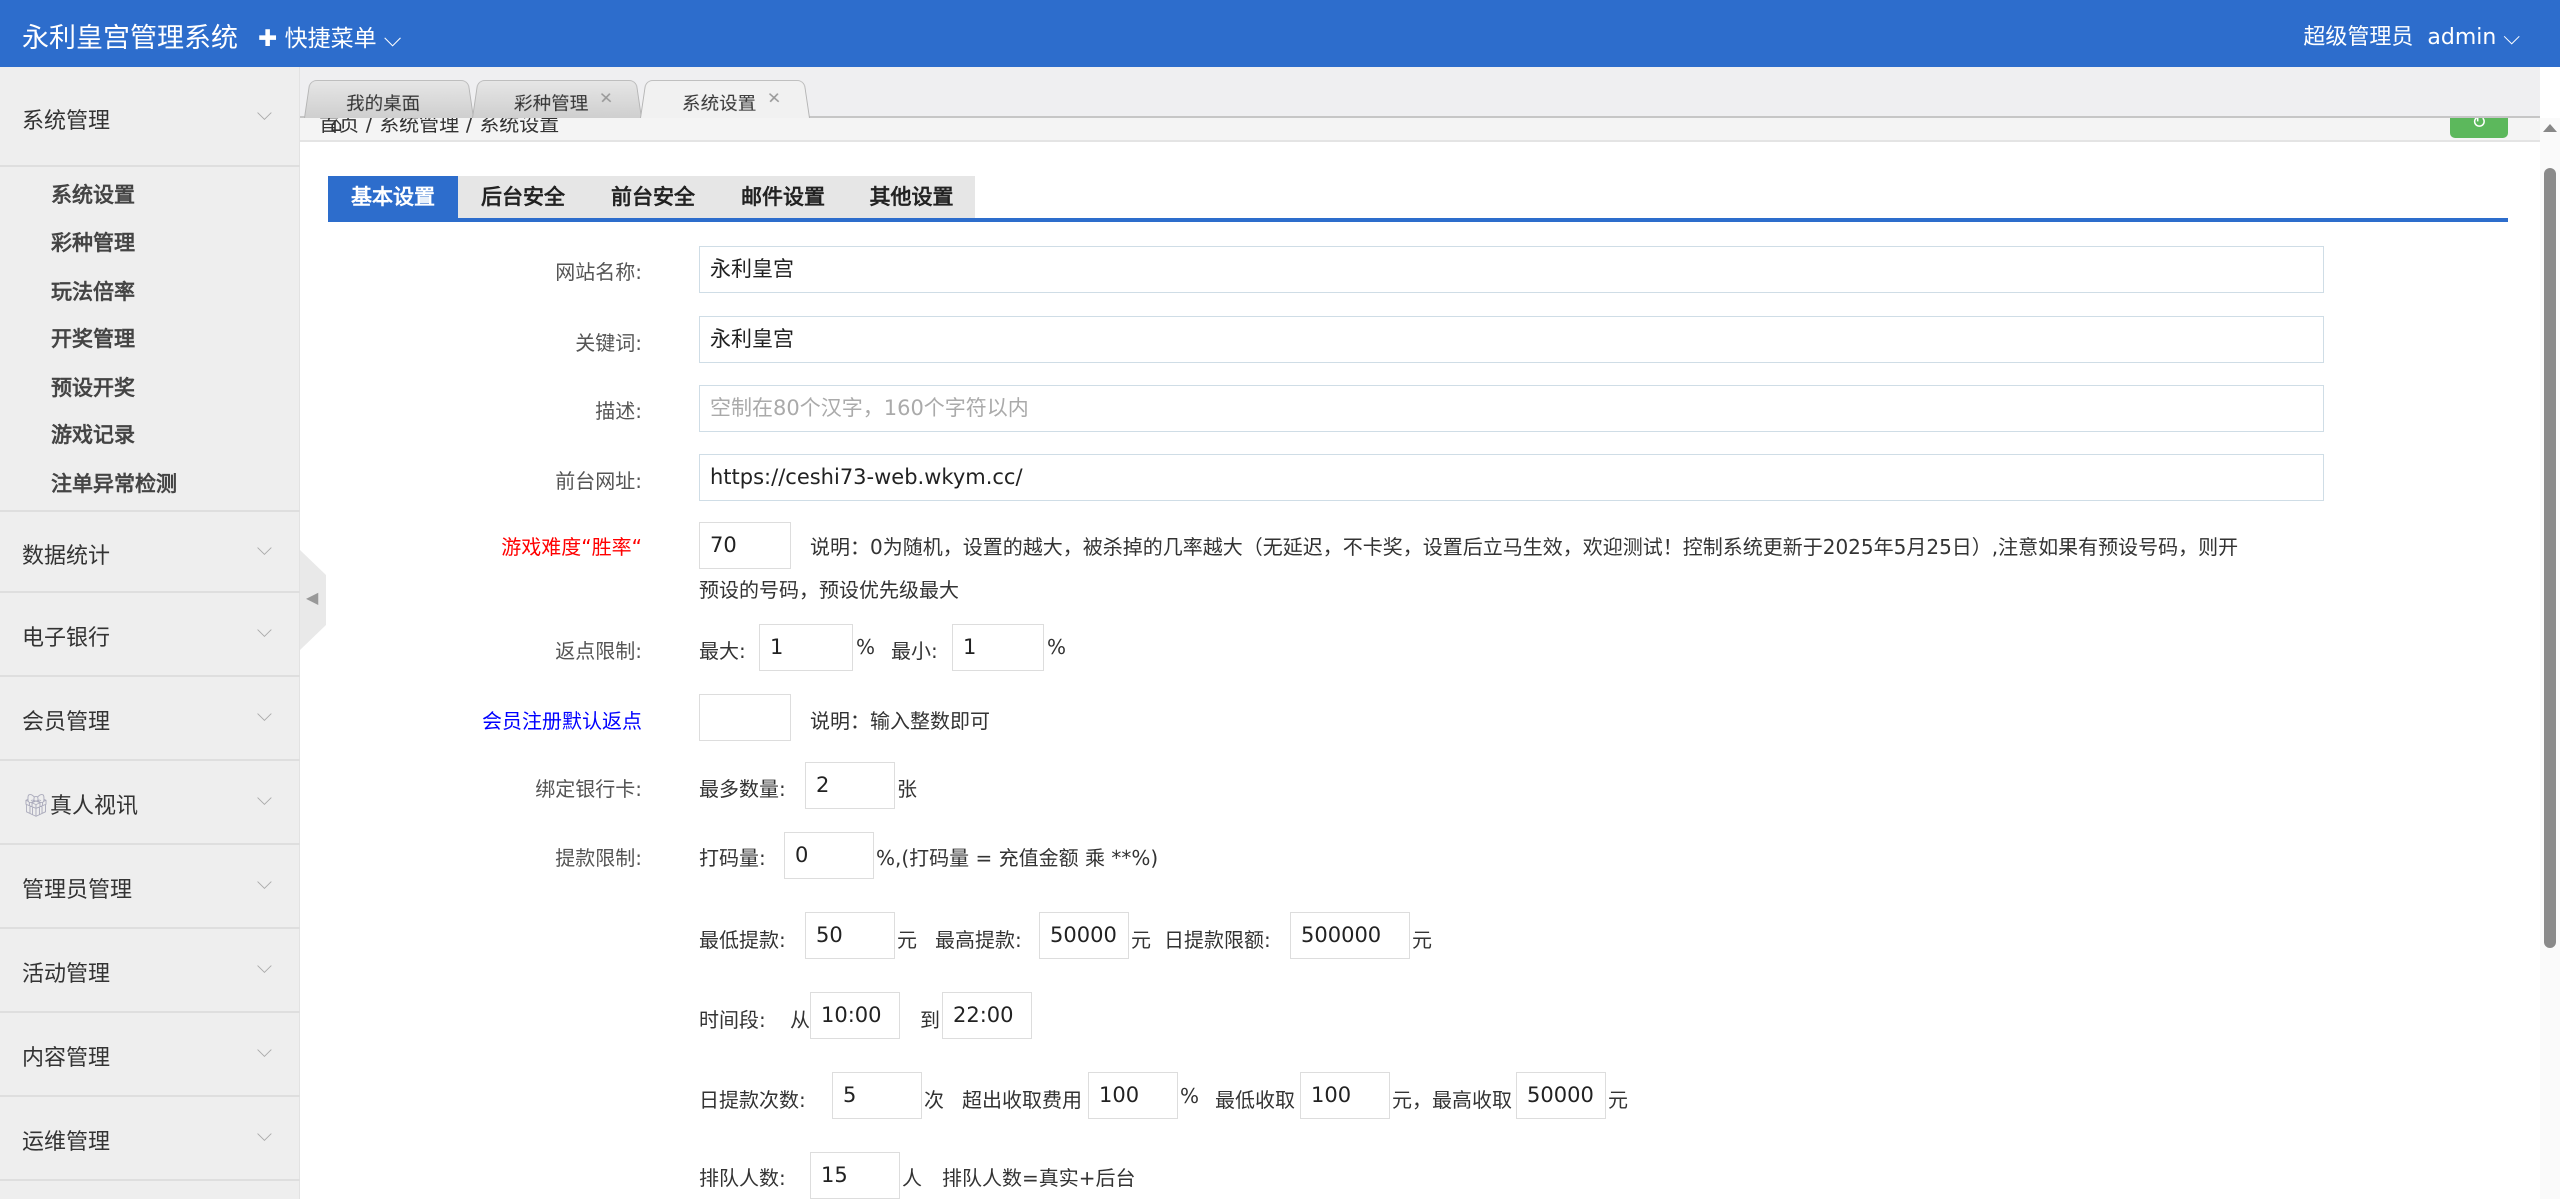 This screenshot has height=1199, width=2560. Describe the element at coordinates (93, 242) in the screenshot. I see `sidebar-item-lottery: 彩种管理` at that location.